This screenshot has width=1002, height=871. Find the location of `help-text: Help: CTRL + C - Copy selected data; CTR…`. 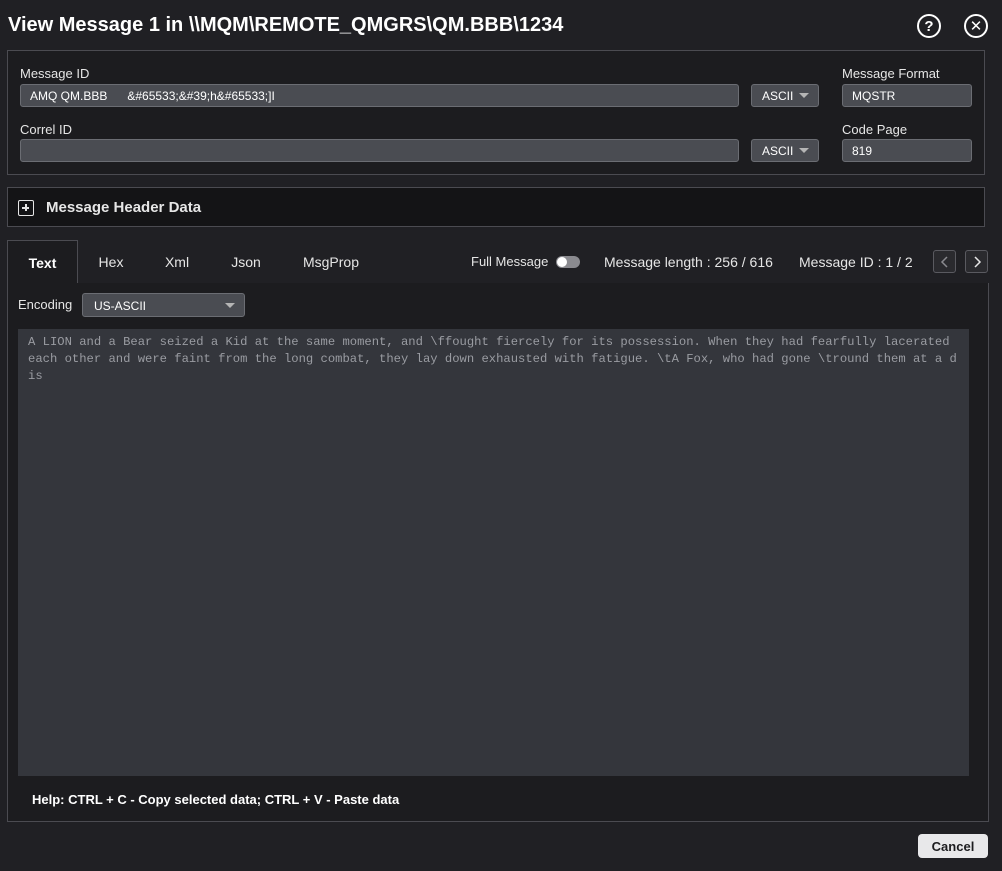

help-text: Help: CTRL + C - Copy selected data; CTR… is located at coordinates (216, 799).